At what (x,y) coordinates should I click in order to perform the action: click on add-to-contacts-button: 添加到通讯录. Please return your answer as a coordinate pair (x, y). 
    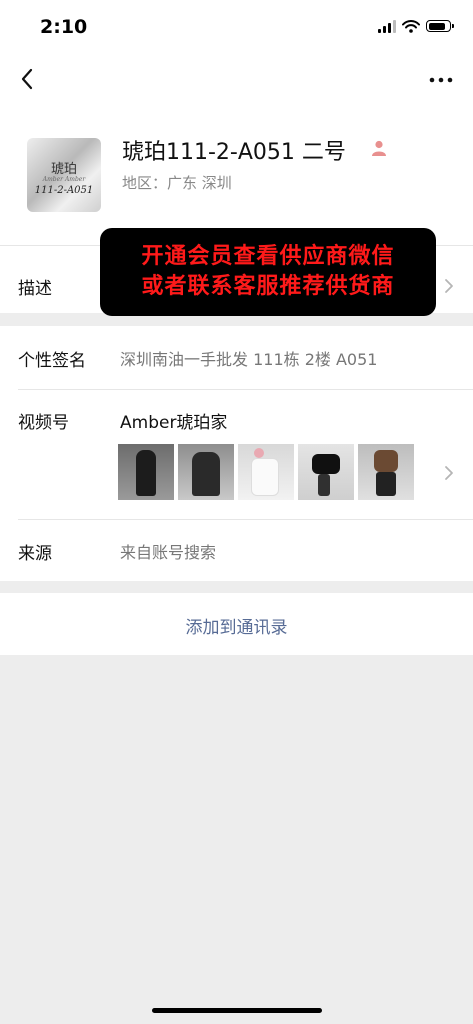
    Looking at the image, I should click on (236, 625).